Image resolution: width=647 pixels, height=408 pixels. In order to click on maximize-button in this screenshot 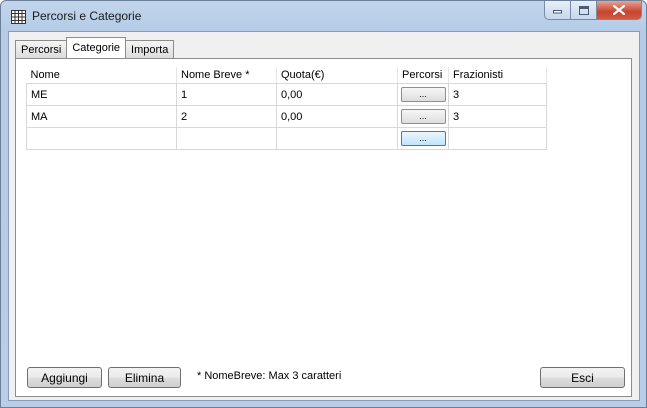, I will do `click(584, 10)`.